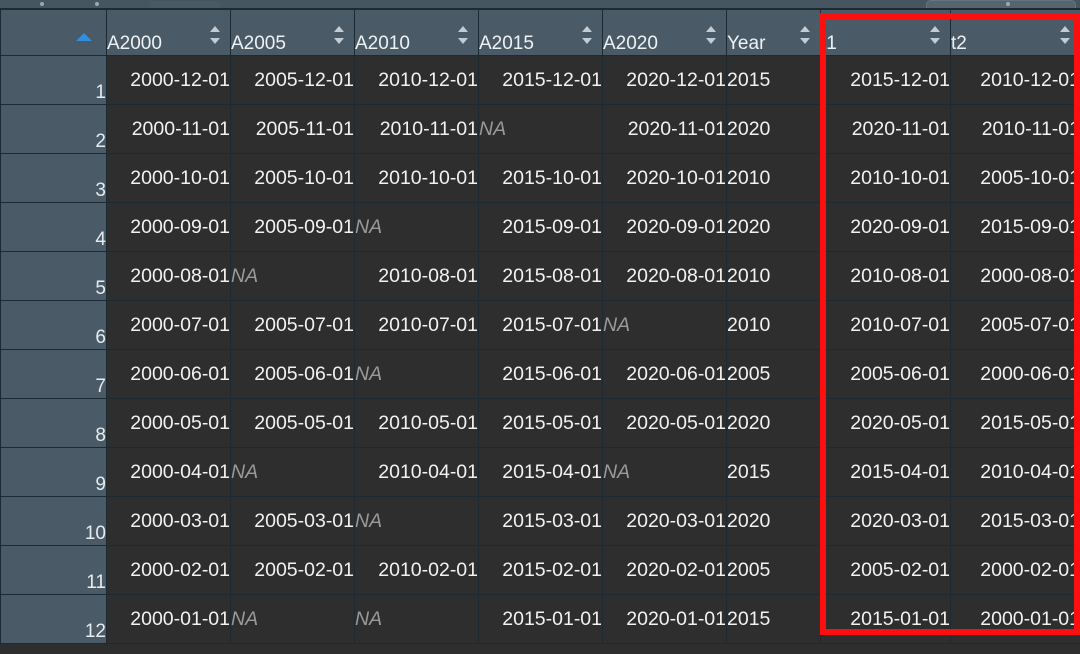 This screenshot has width=1080, height=654. Describe the element at coordinates (1015, 521) in the screenshot. I see `cell-t2: 2015-03-01` at that location.